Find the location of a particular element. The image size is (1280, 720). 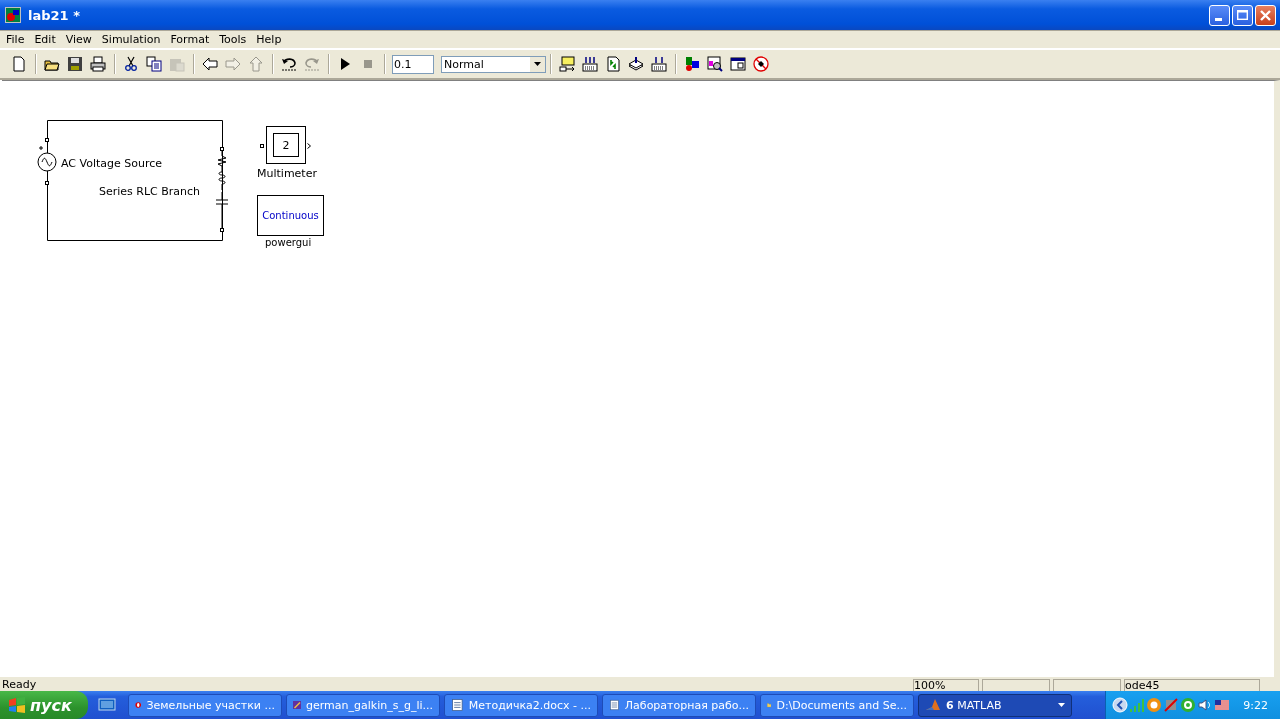

app-icon is located at coordinates (13, 15).